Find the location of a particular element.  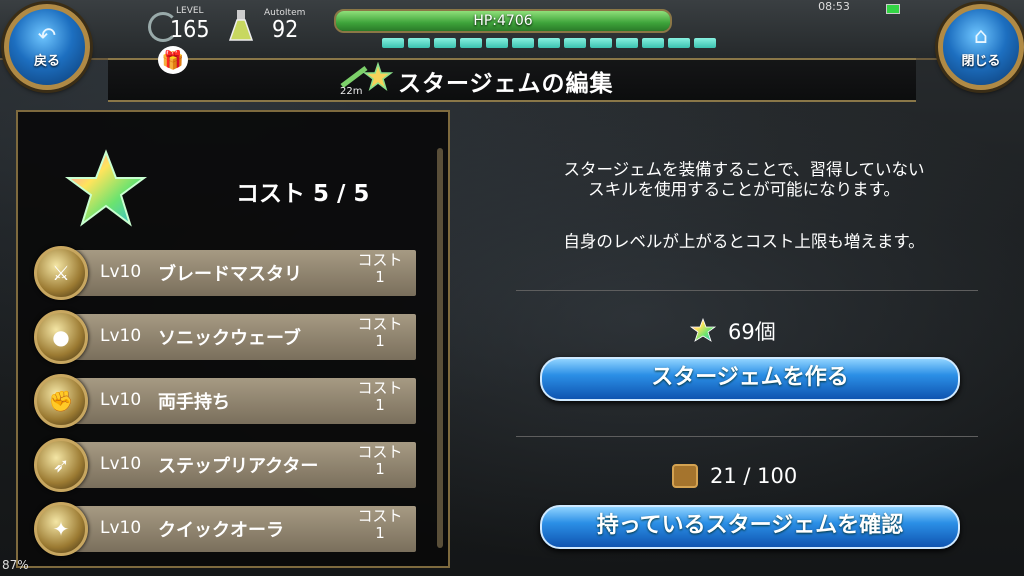

level-value: 165 is located at coordinates (190, 30).